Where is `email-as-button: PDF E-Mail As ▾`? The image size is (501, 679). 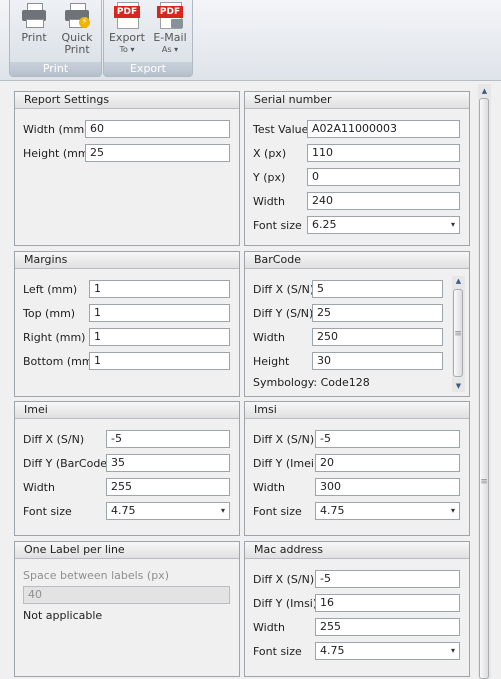
email-as-button: PDF E-Mail As ▾ is located at coordinates (170, 28).